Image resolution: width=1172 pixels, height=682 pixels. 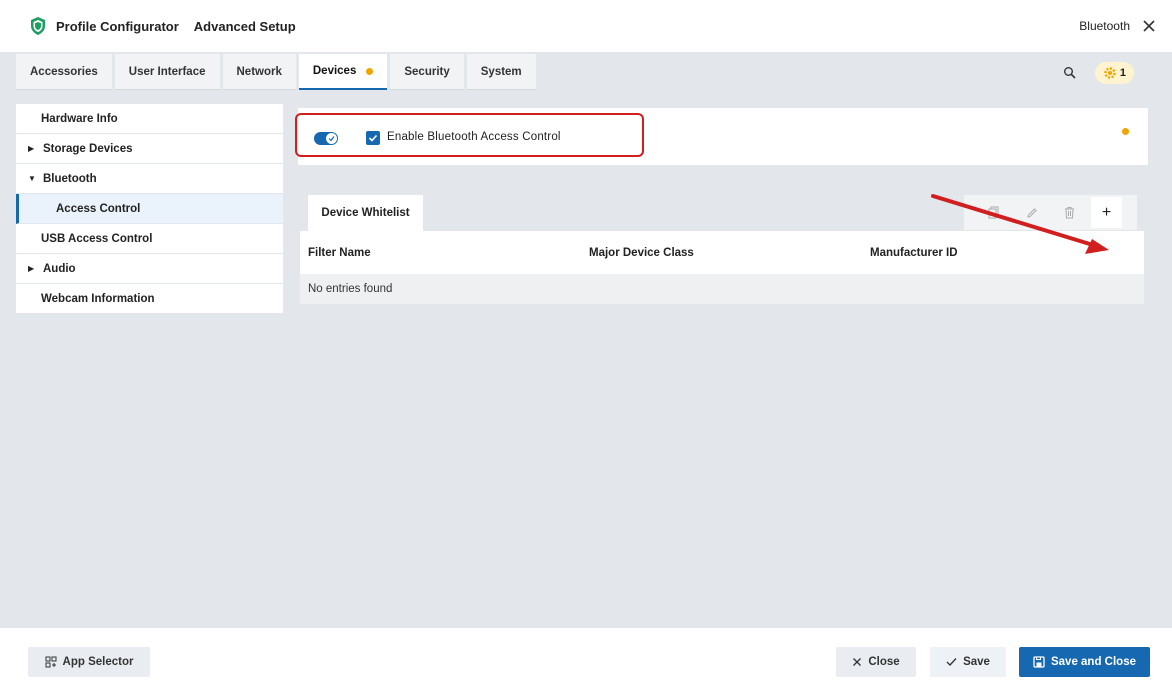 What do you see at coordinates (857, 662) in the screenshot?
I see `close-icon` at bounding box center [857, 662].